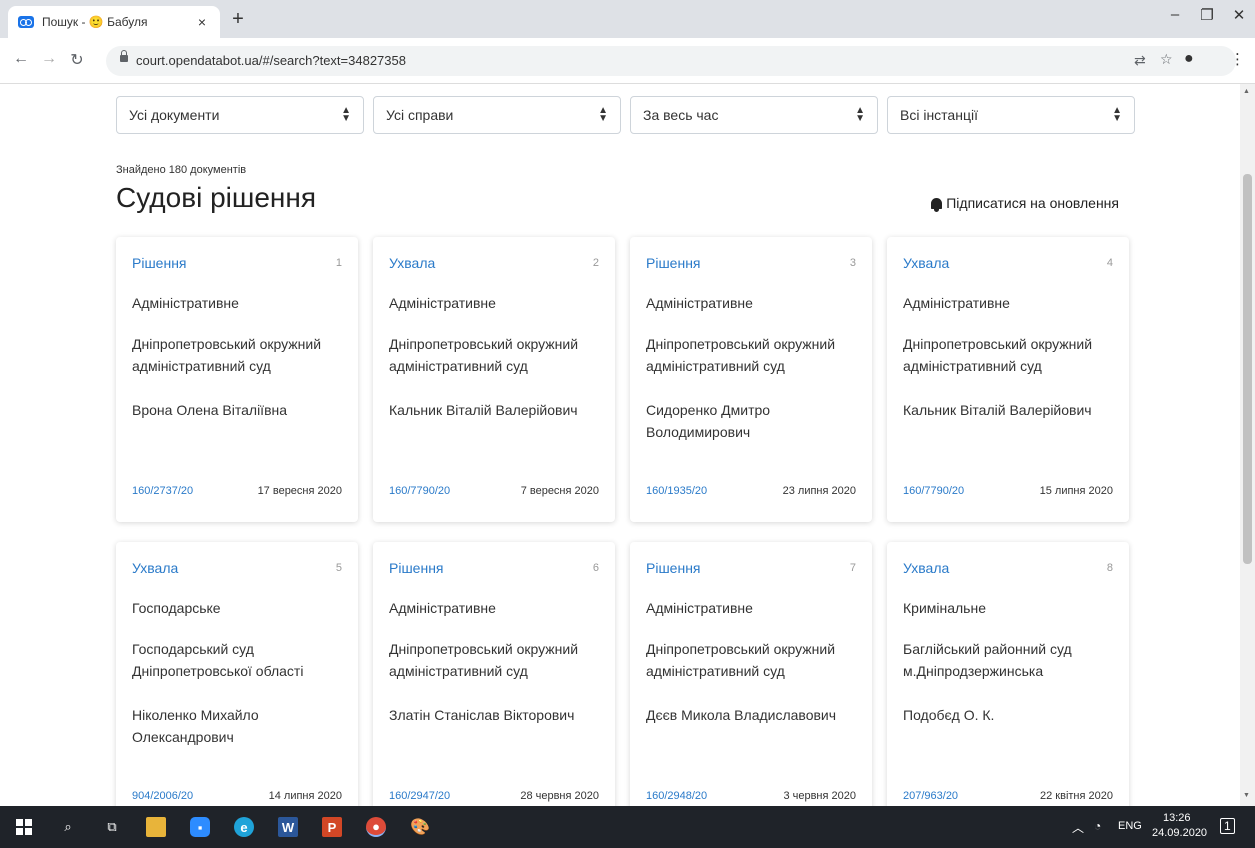  Describe the element at coordinates (1008, 491) in the screenshot. I see `card-footer: 160/7790/20 15 липня 2020` at that location.